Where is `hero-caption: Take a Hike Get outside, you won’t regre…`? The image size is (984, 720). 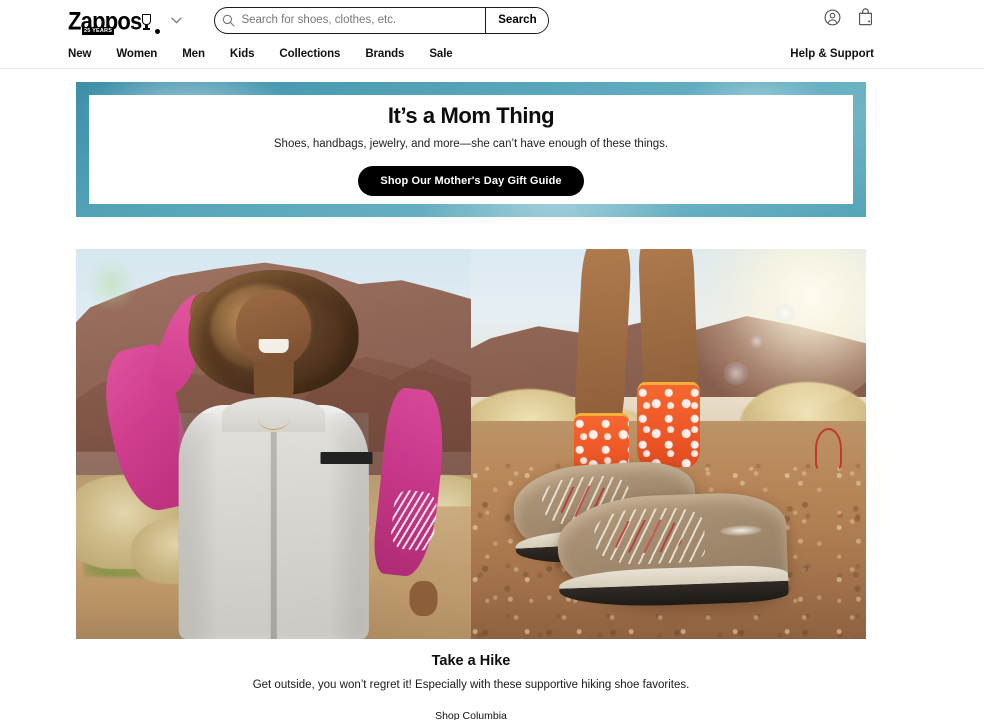
hero-caption: Take a Hike Get outside, you won’t regre… is located at coordinates (471, 686).